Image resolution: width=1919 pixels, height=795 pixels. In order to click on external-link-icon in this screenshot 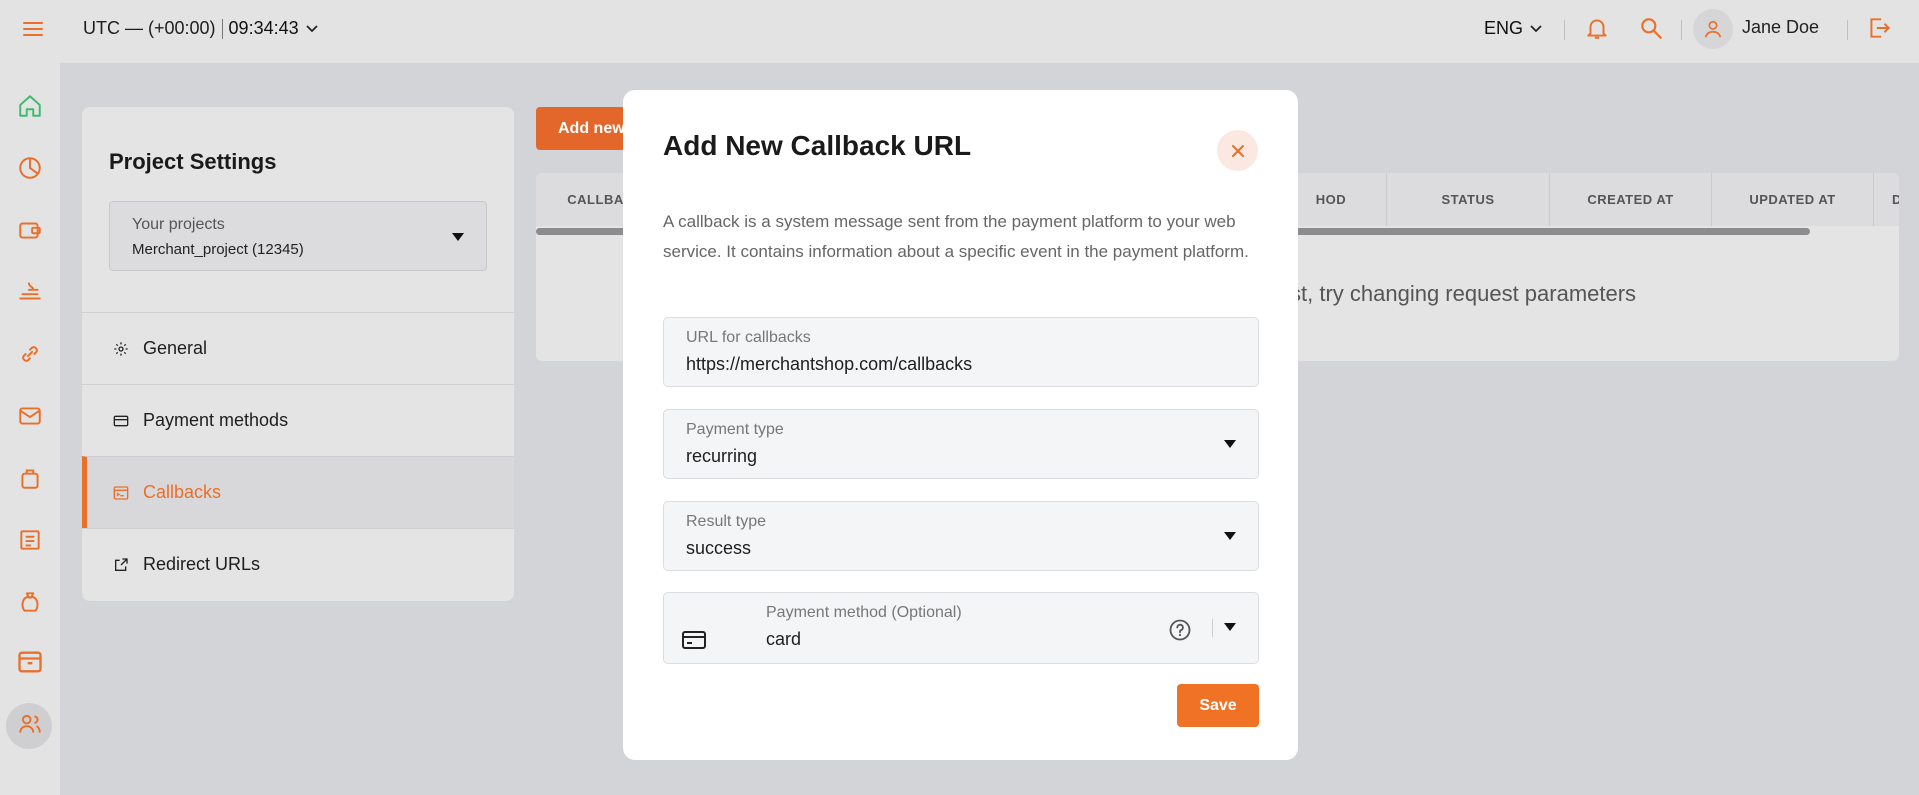, I will do `click(121, 565)`.